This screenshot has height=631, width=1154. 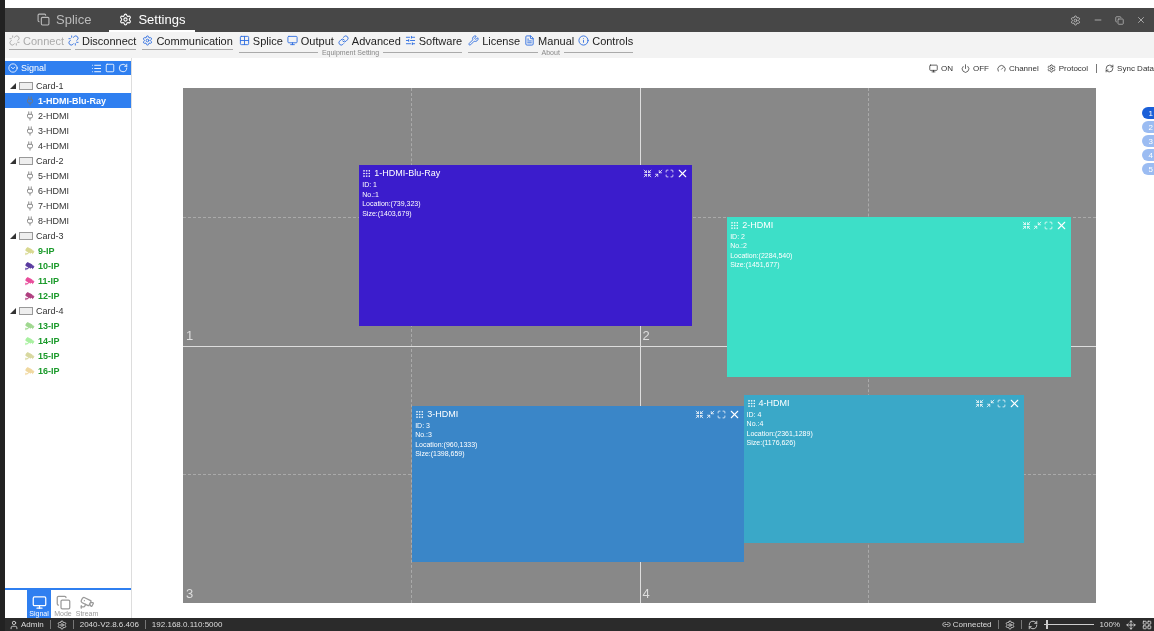 What do you see at coordinates (68, 250) in the screenshot?
I see `tree-item: 9-IP` at bounding box center [68, 250].